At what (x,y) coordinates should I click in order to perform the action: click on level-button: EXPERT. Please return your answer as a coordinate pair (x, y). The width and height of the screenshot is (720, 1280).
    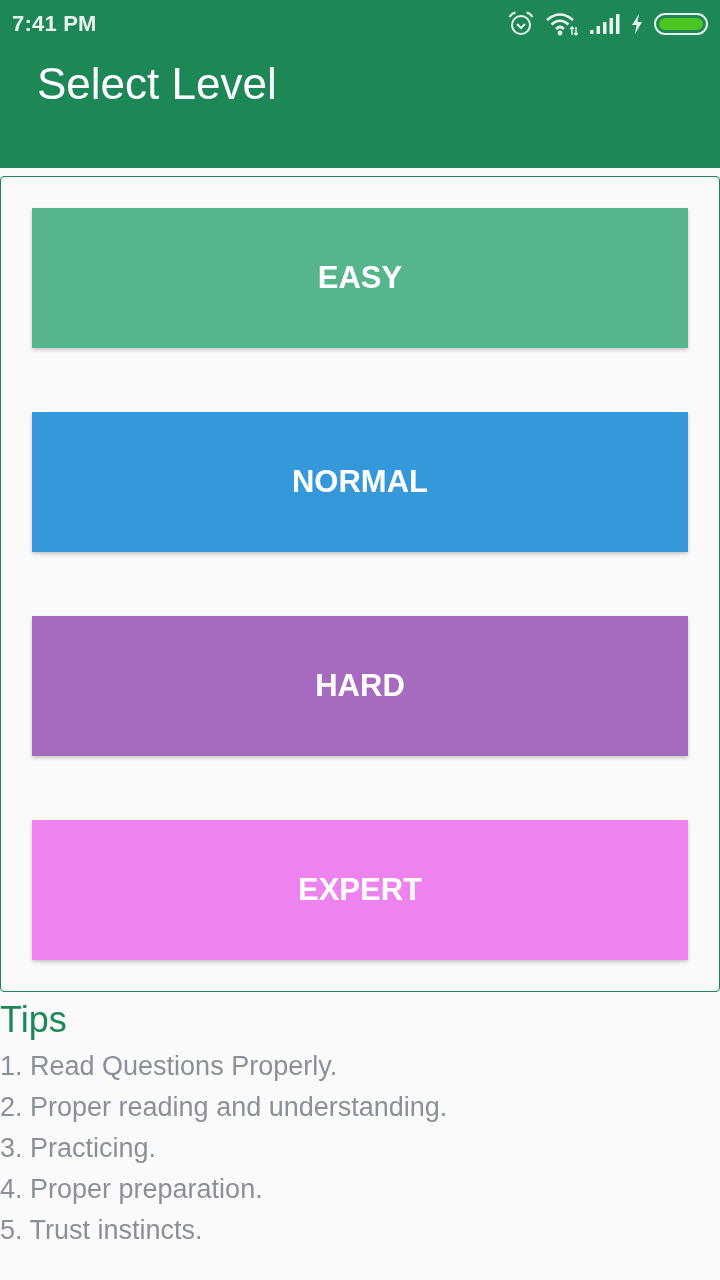
    Looking at the image, I should click on (360, 890).